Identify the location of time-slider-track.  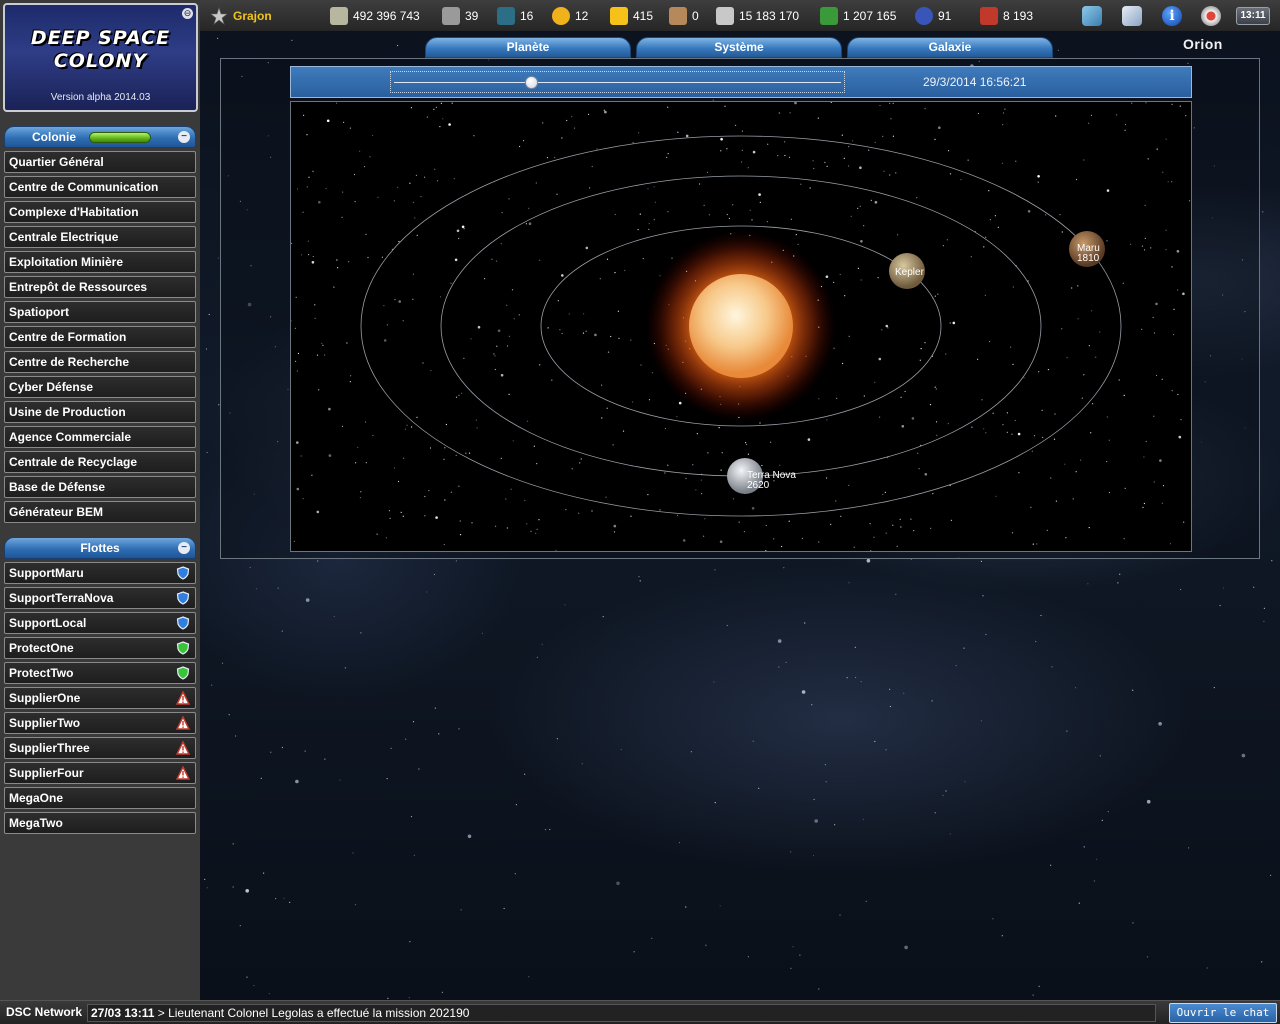
(617, 82).